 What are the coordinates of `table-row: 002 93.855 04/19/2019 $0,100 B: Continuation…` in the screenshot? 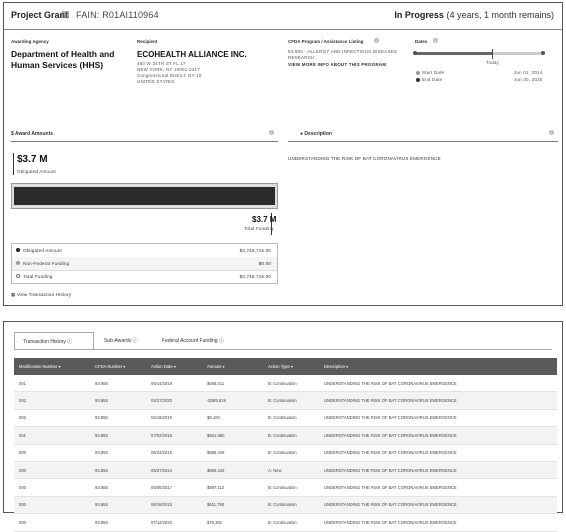 It's located at (285, 418).